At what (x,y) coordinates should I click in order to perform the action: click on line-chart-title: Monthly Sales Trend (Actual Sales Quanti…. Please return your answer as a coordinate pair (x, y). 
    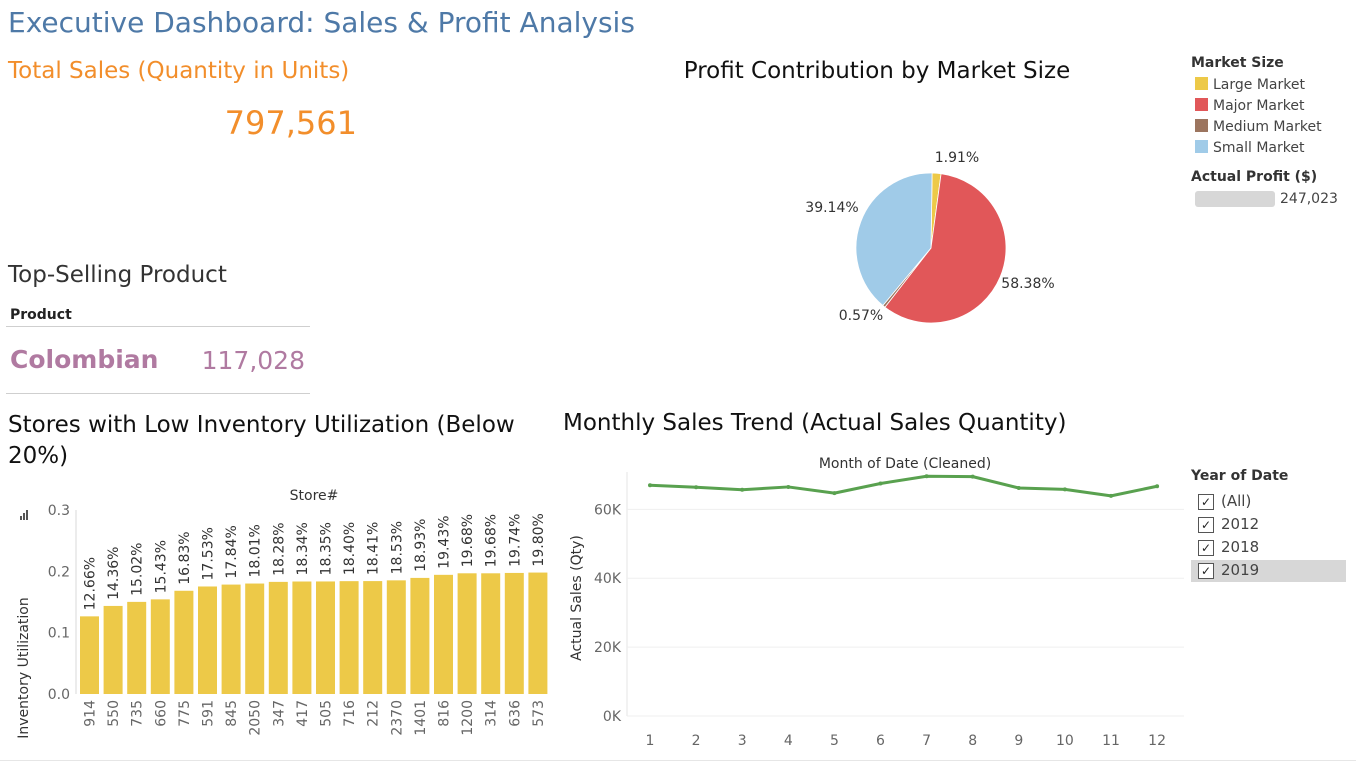
    Looking at the image, I should click on (815, 423).